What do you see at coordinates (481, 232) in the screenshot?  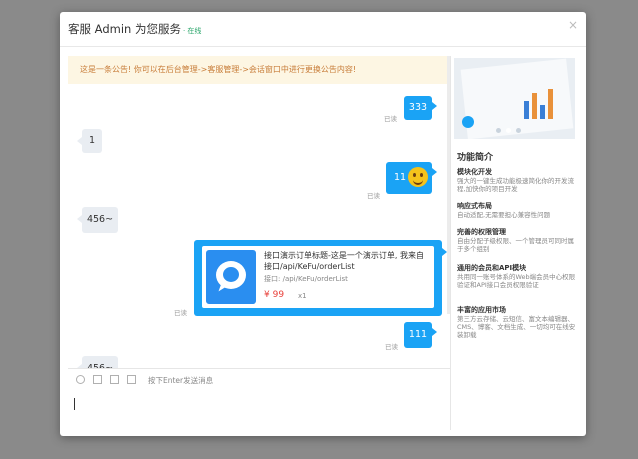 I see `feature-name: 完善的权限管理` at bounding box center [481, 232].